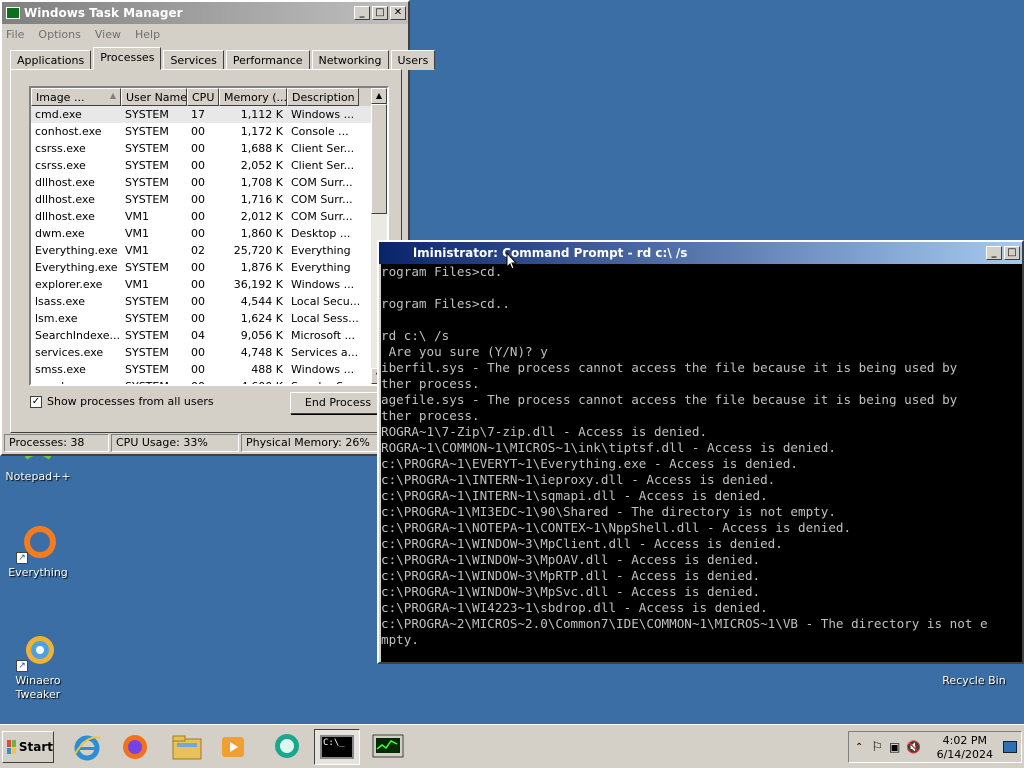  What do you see at coordinates (974, 676) in the screenshot?
I see `desktop-icon-recycle-bin: Recycle Bin` at bounding box center [974, 676].